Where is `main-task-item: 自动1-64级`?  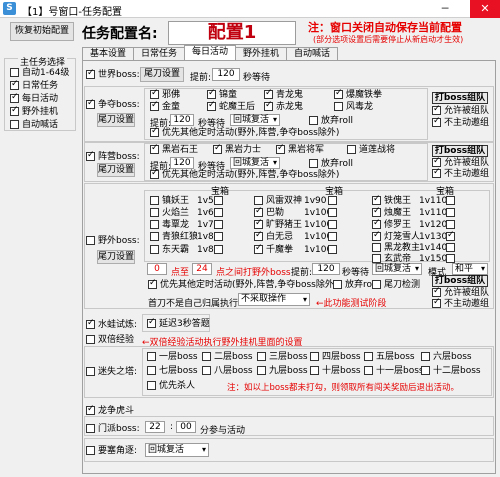 main-task-item: 自动1-64级 is located at coordinates (39, 73).